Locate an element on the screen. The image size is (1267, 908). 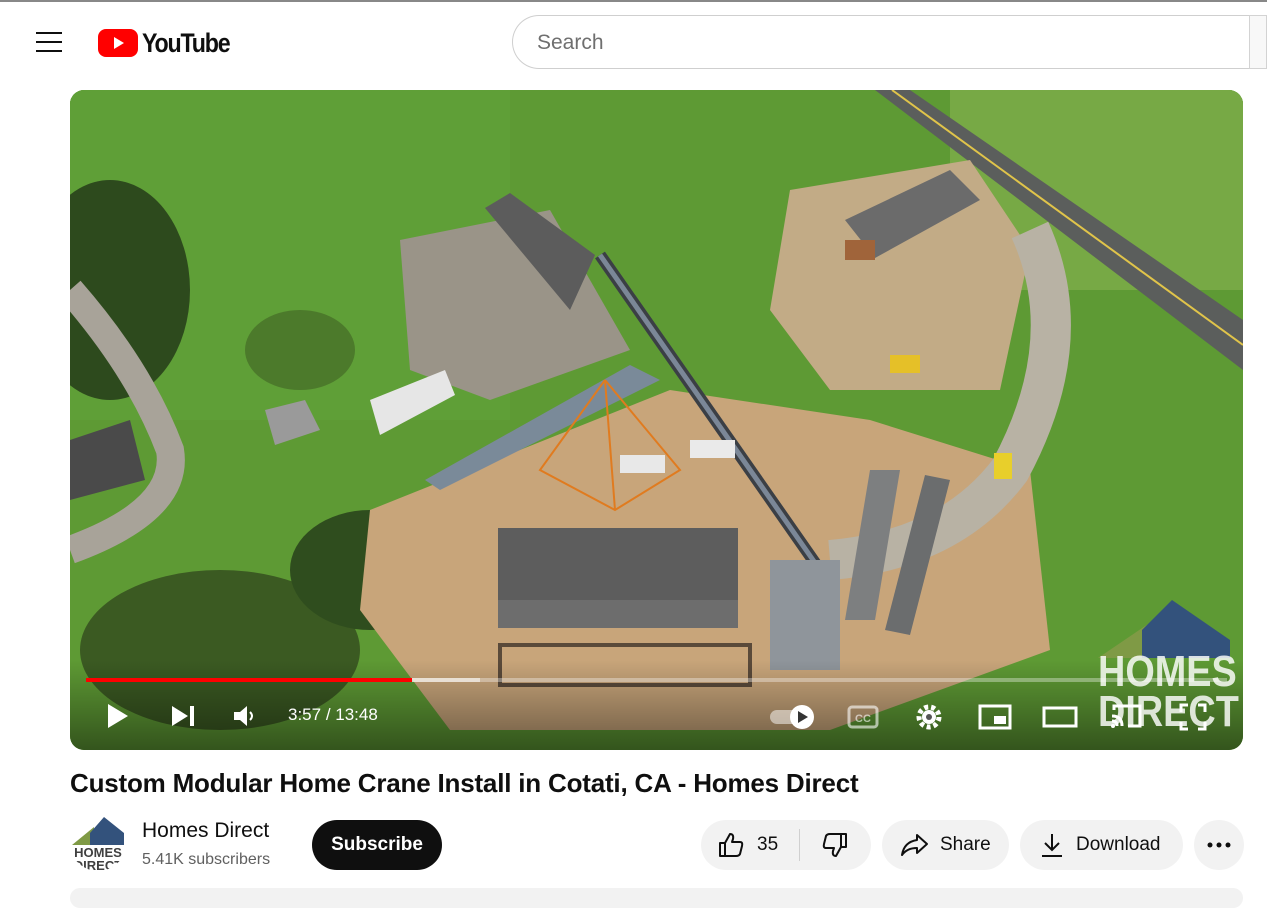
fullscreen-icon is located at coordinates (1193, 717).